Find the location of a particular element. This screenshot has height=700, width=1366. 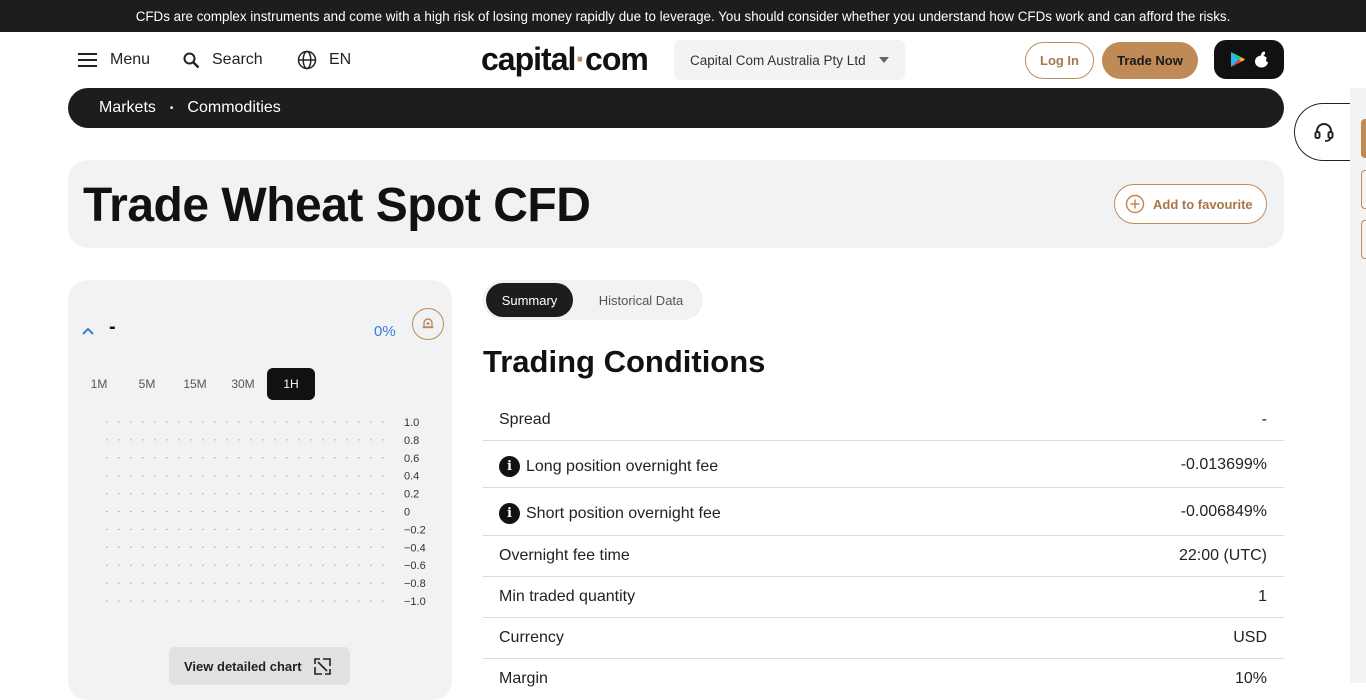

chevron-up-icon is located at coordinates (88, 331).